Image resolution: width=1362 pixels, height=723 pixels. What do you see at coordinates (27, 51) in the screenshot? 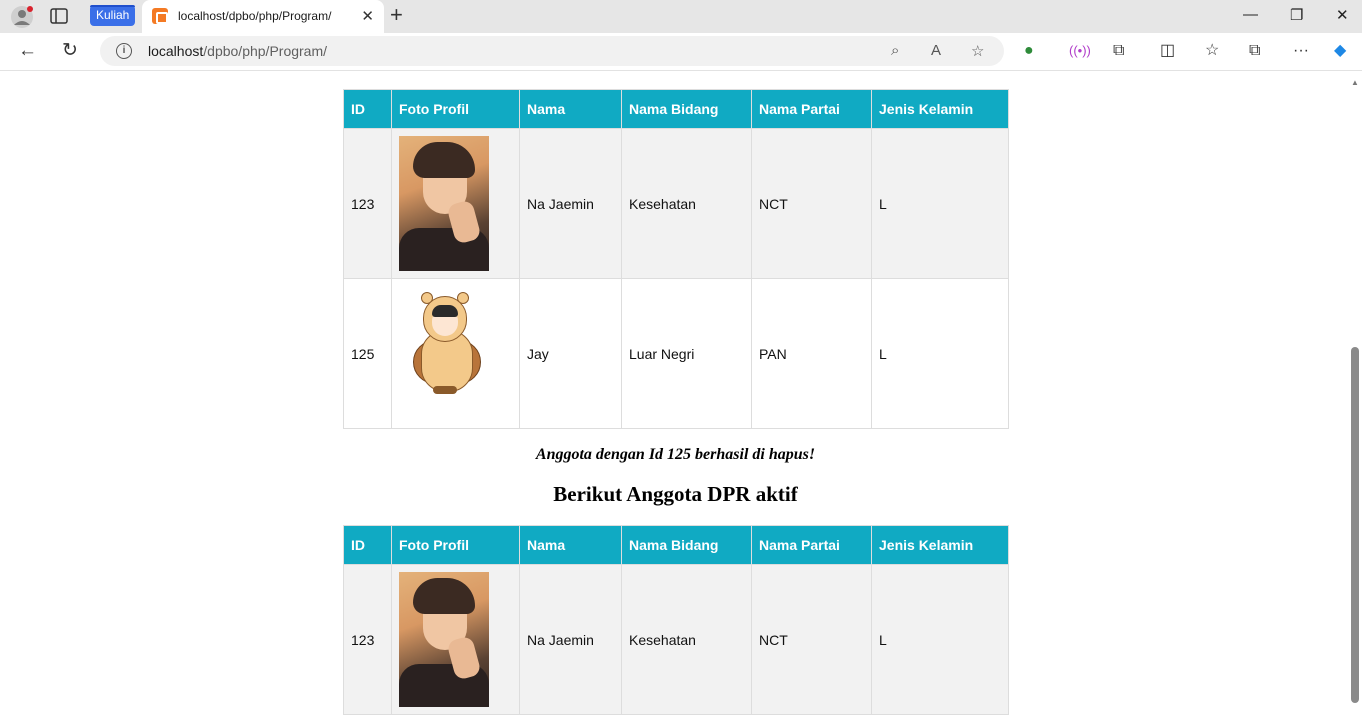
I see `back-arrow-icon: ←` at bounding box center [27, 51].